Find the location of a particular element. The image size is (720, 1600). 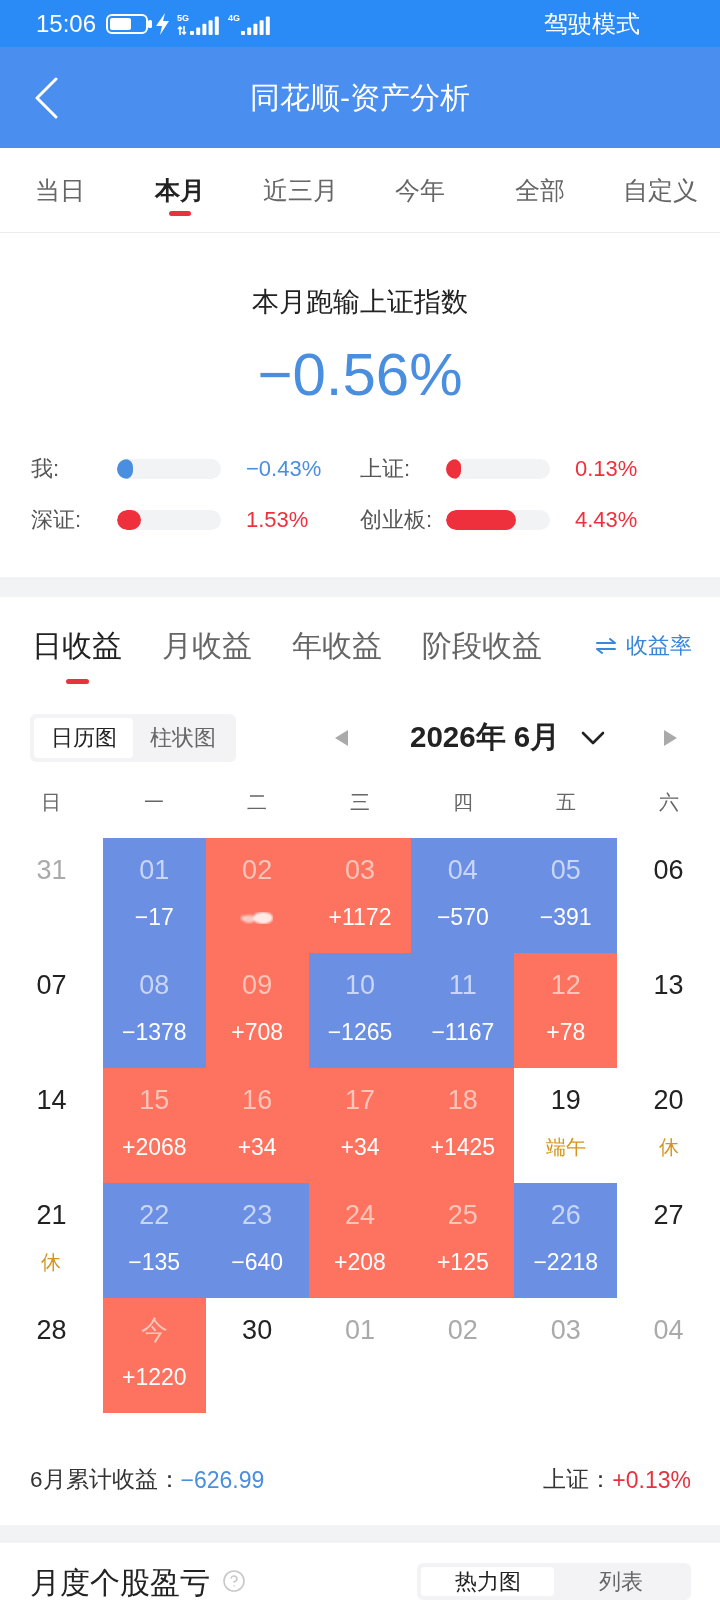

calendar-day-cell: 09 +708 is located at coordinates (257, 1010).